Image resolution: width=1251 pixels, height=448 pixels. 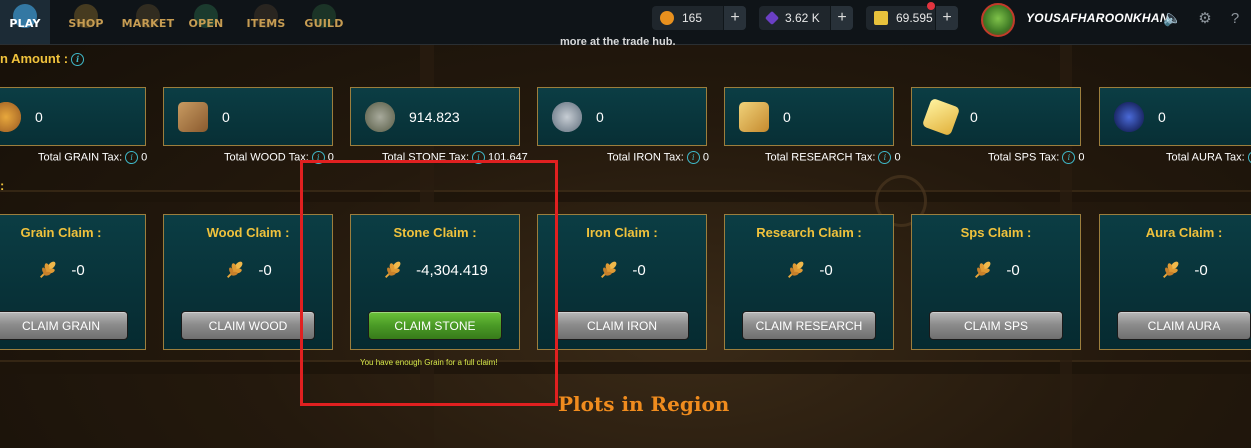 What do you see at coordinates (1129, 116) in the screenshot?
I see `aura-resource-icon` at bounding box center [1129, 116].